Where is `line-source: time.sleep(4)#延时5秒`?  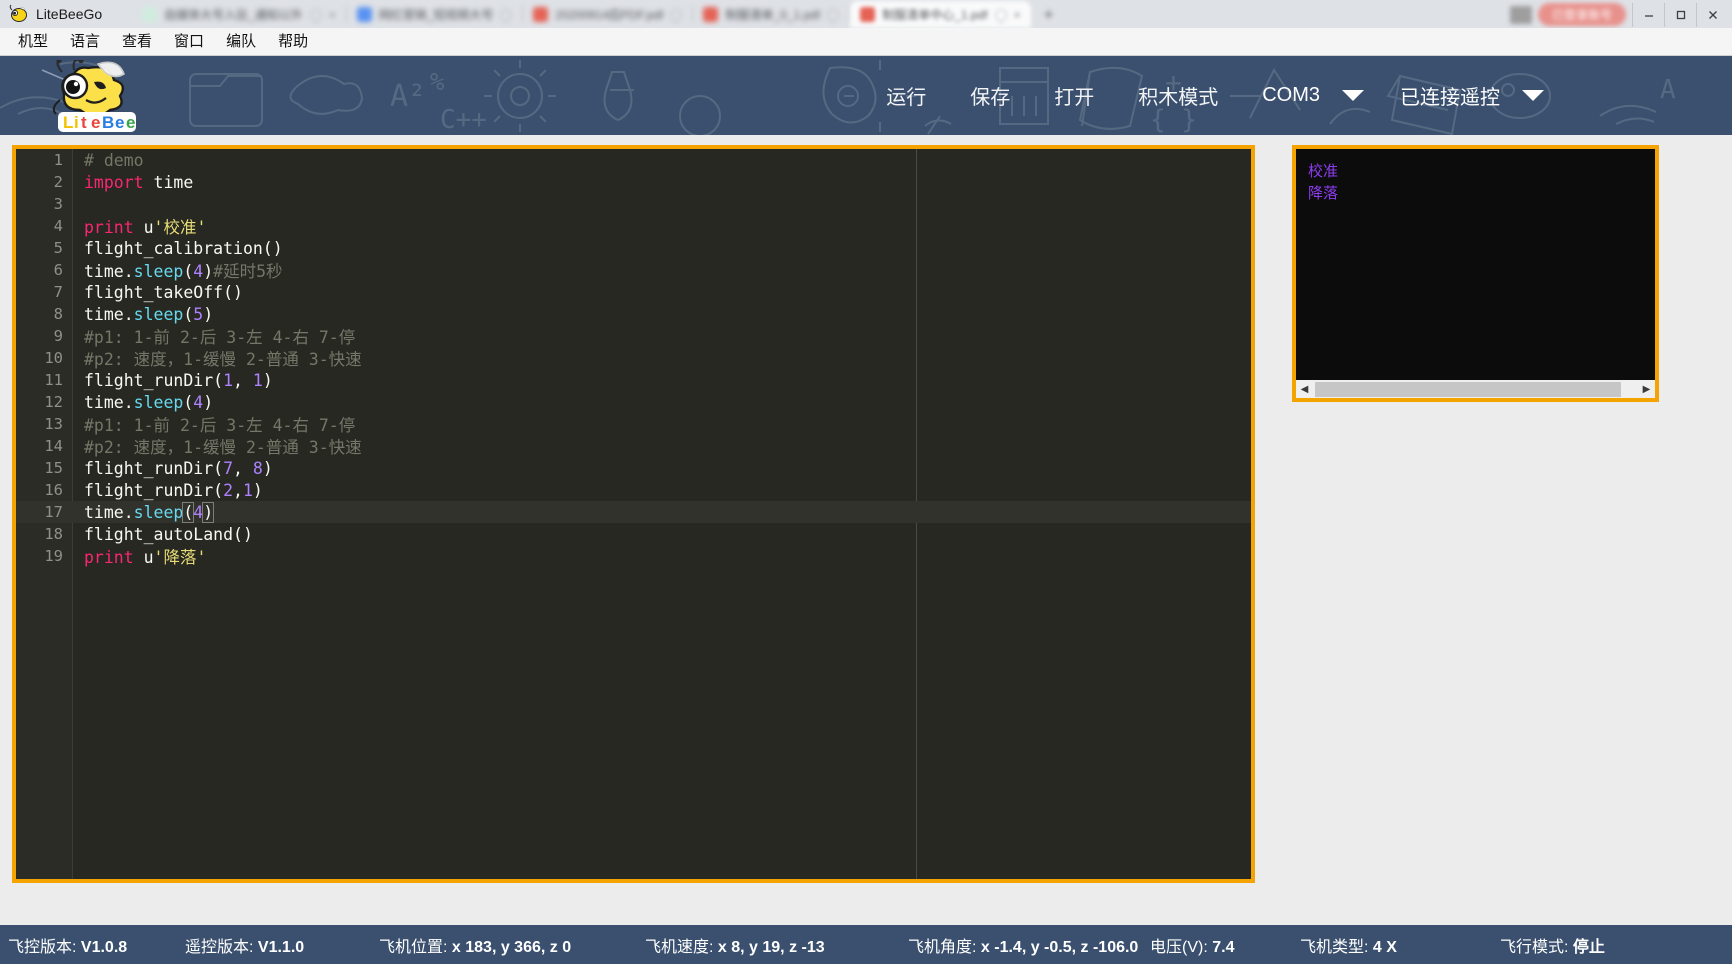
line-source: time.sleep(4)#延时5秒 is located at coordinates (178, 270).